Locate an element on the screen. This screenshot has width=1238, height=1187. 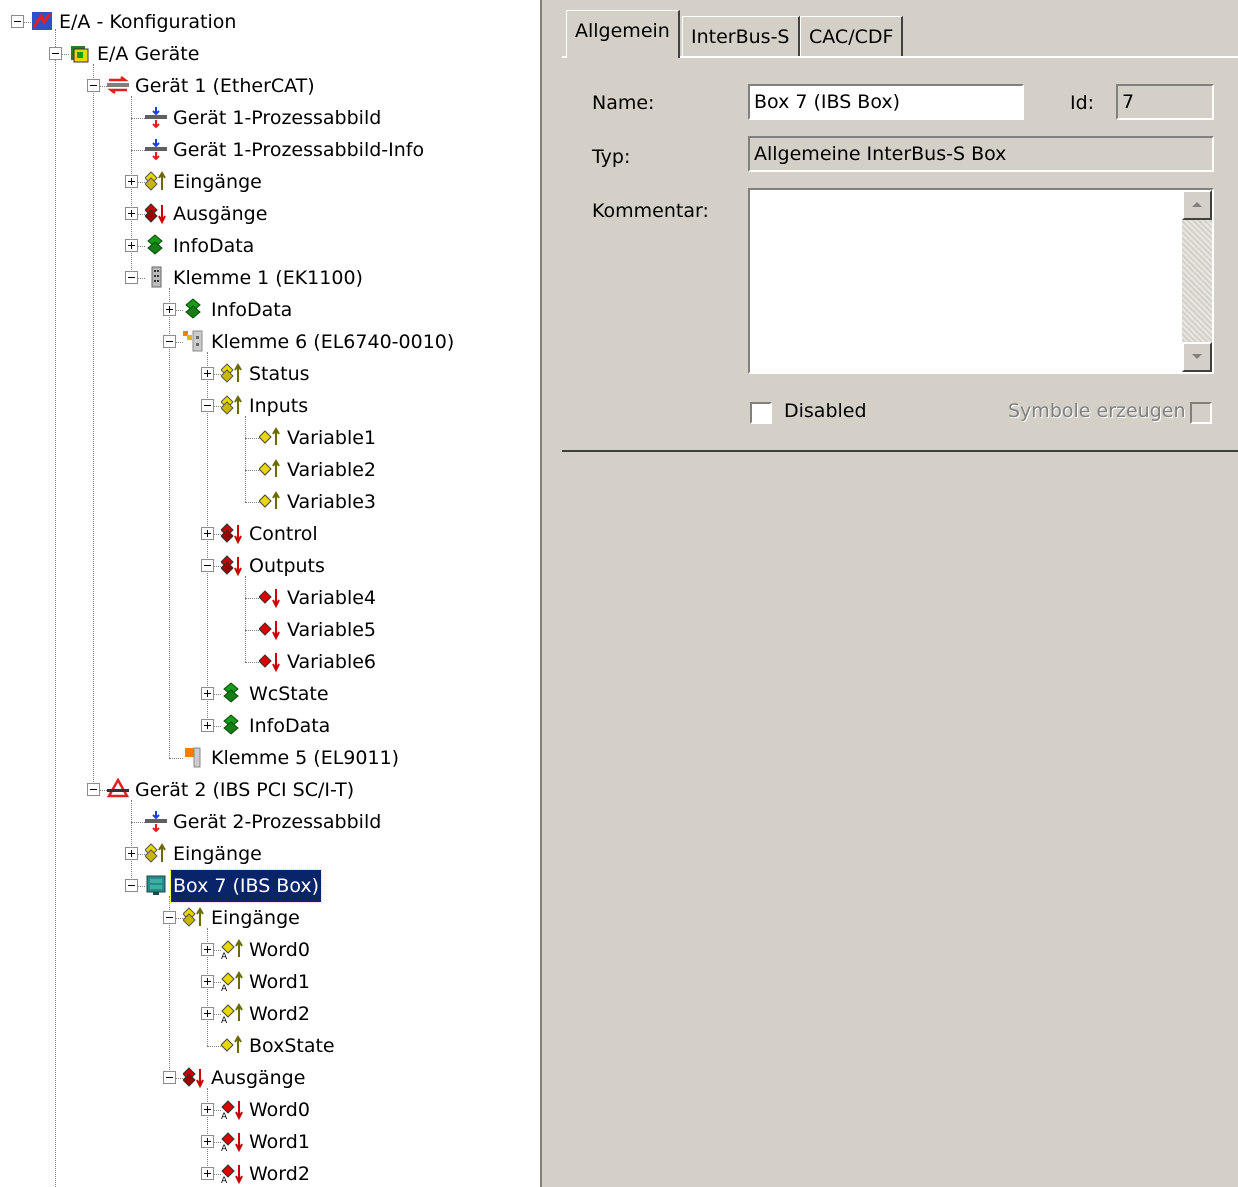
output-variable-icon is located at coordinates (269, 598).